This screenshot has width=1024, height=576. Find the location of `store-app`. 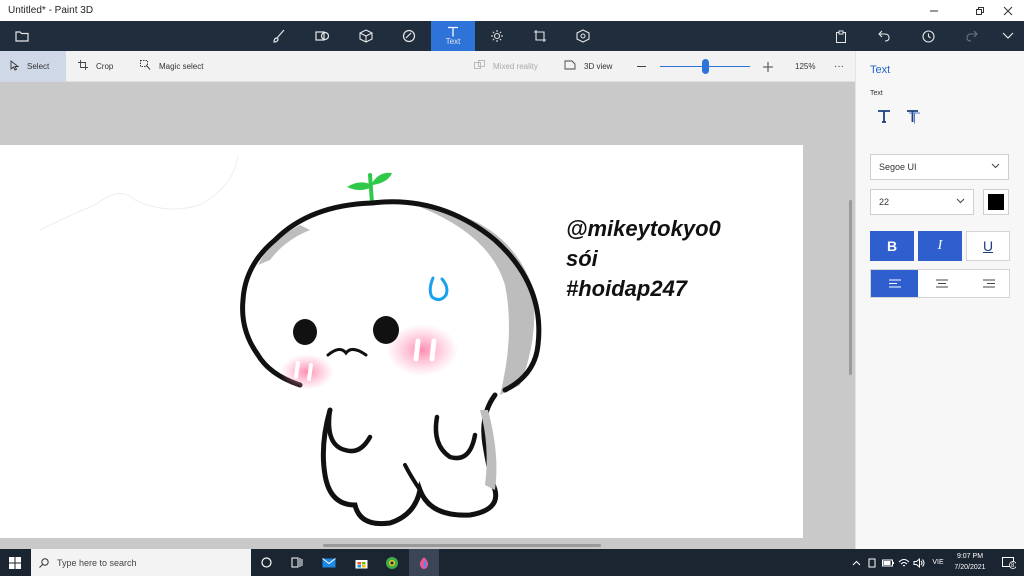

store-app is located at coordinates (361, 562).